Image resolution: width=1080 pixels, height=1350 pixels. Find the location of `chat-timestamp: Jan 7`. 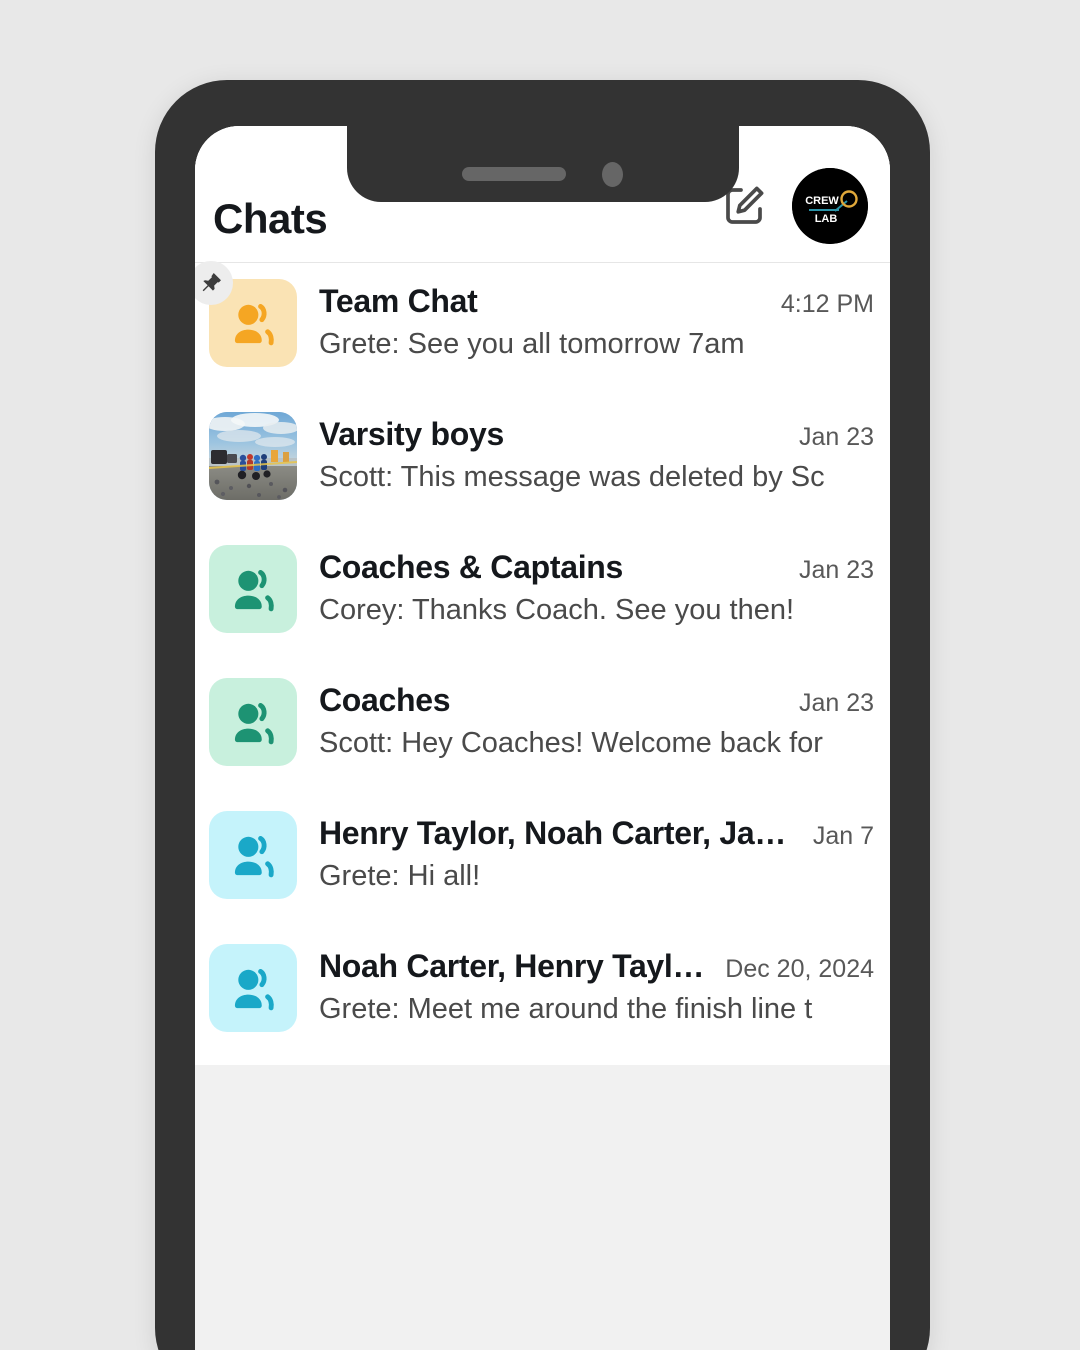

chat-timestamp: Jan 7 is located at coordinates (843, 836).